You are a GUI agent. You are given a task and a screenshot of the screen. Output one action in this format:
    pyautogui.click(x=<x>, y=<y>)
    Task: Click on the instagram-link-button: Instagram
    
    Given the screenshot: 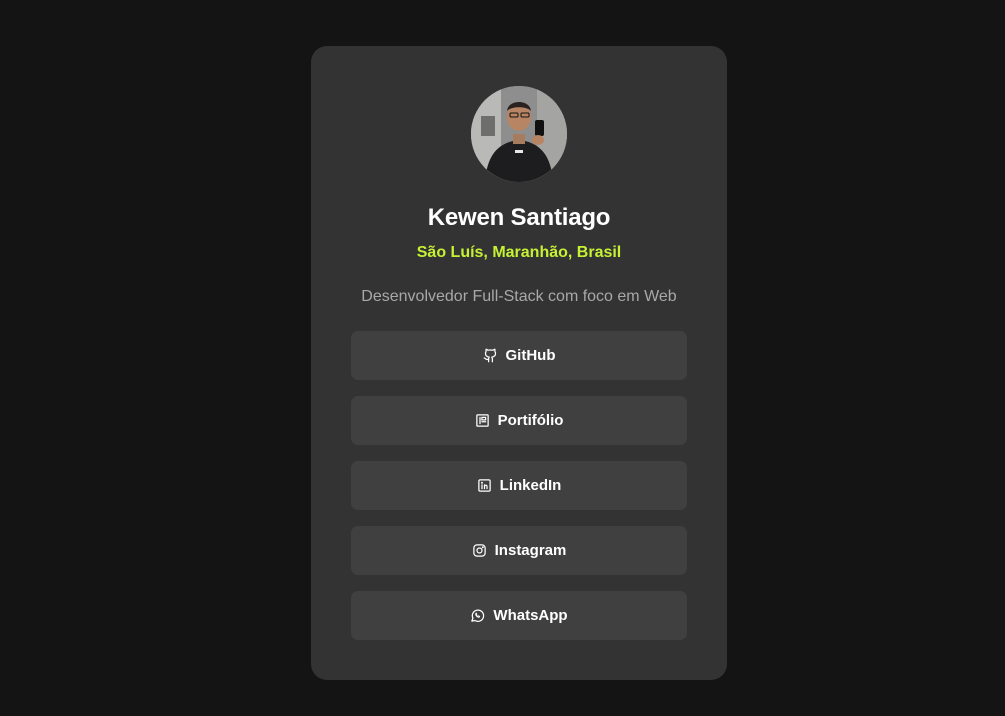 What is the action you would take?
    pyautogui.click(x=519, y=550)
    